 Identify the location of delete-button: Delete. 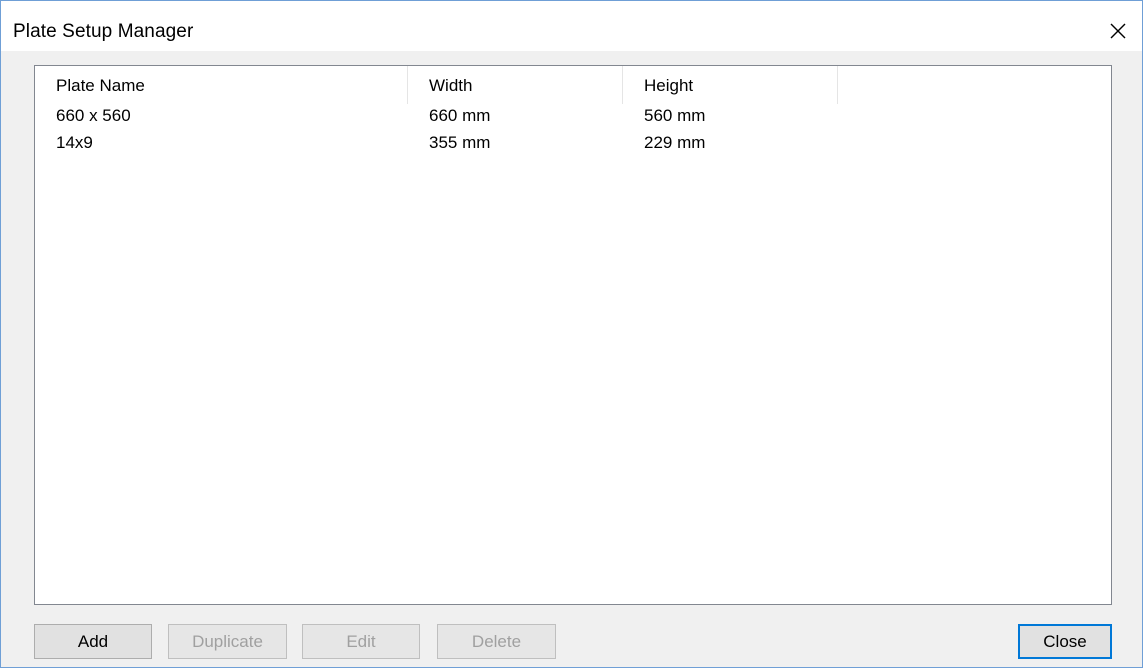
(496, 641).